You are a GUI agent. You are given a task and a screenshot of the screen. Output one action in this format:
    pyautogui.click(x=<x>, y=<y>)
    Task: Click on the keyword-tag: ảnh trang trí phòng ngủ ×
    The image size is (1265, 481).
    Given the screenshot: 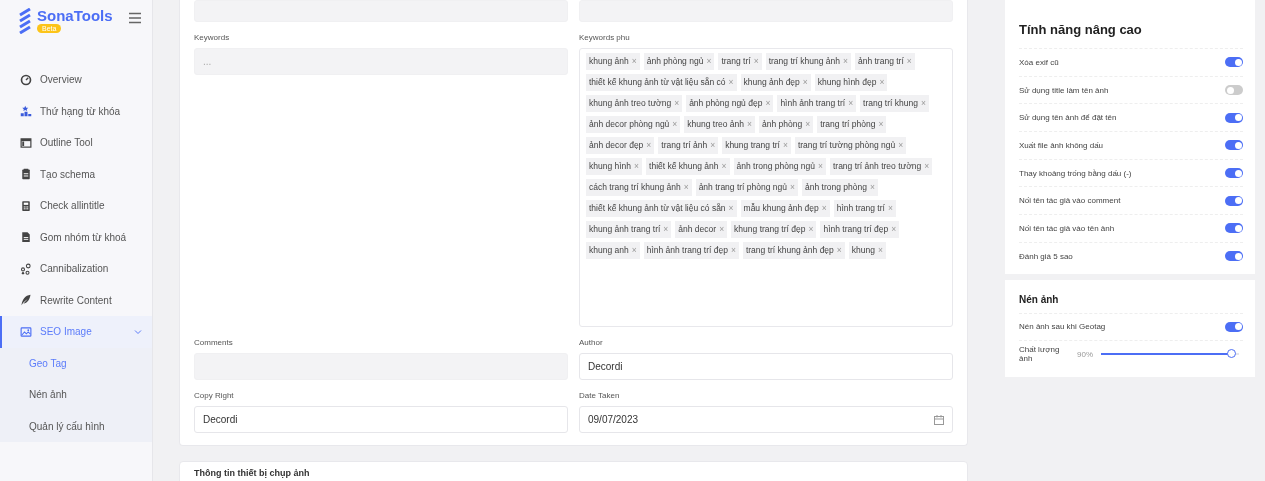 What is the action you would take?
    pyautogui.click(x=746, y=187)
    